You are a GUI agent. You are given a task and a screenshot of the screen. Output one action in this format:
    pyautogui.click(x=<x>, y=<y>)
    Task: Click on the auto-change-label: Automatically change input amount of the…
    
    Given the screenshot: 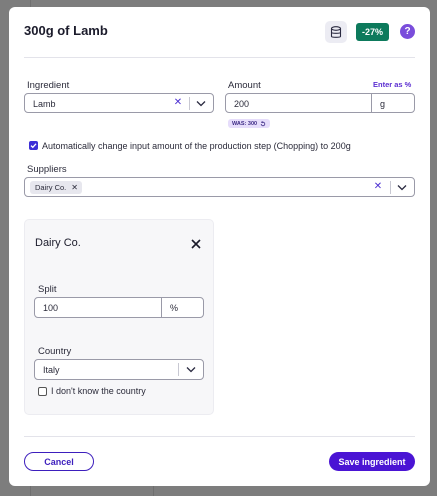 What is the action you would take?
    pyautogui.click(x=196, y=146)
    